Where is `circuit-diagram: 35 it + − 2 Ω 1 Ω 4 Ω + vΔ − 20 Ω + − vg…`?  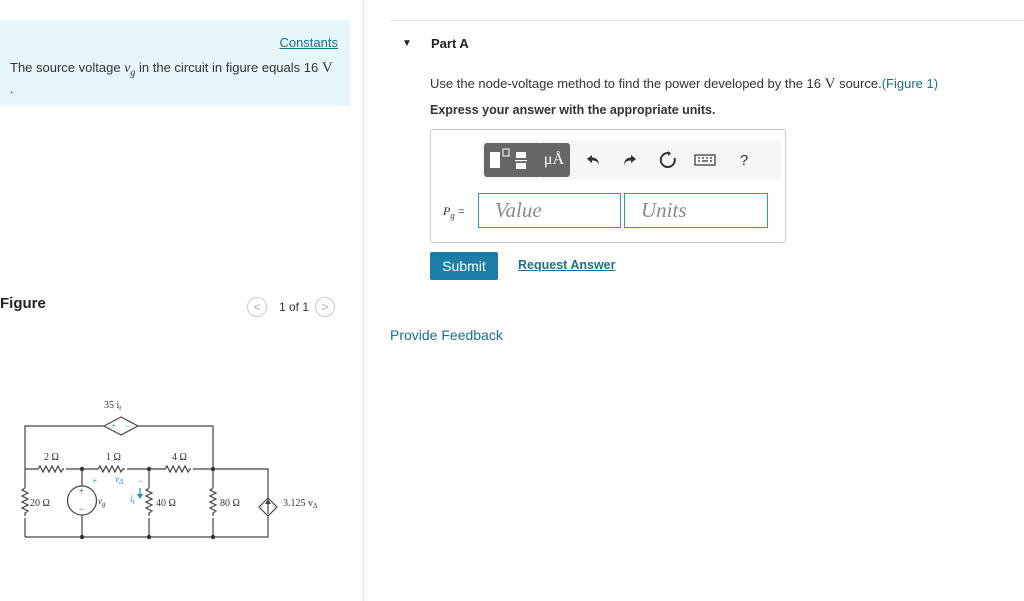 circuit-diagram: 35 it + − 2 Ω 1 Ω 4 Ω + vΔ − 20 Ω + − vg… is located at coordinates (169, 470).